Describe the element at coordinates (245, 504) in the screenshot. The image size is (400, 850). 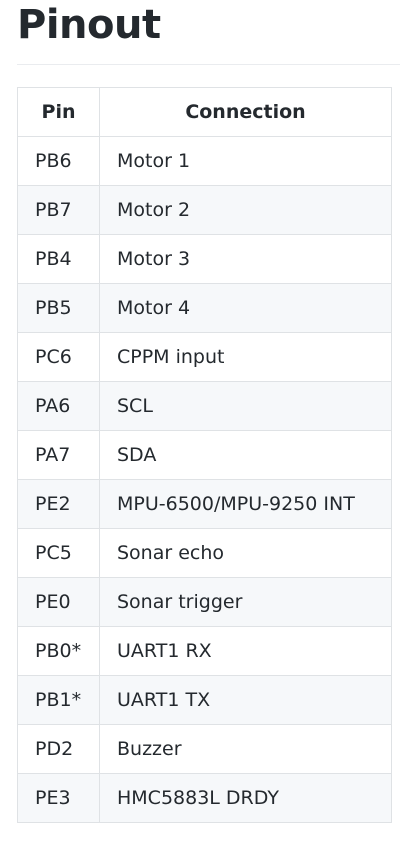
I see `connection-cell: MPU-6500/MPU-9250 INT` at that location.